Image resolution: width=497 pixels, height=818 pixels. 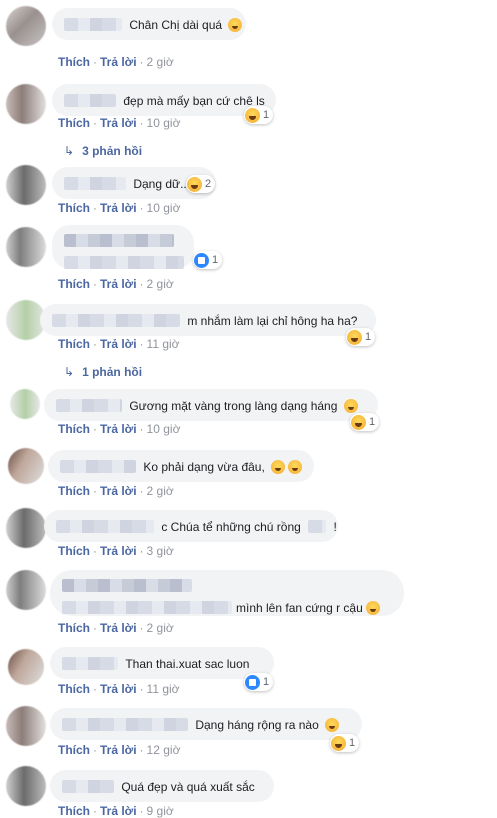 I want to click on reaction-count: 2, so click(x=201, y=184).